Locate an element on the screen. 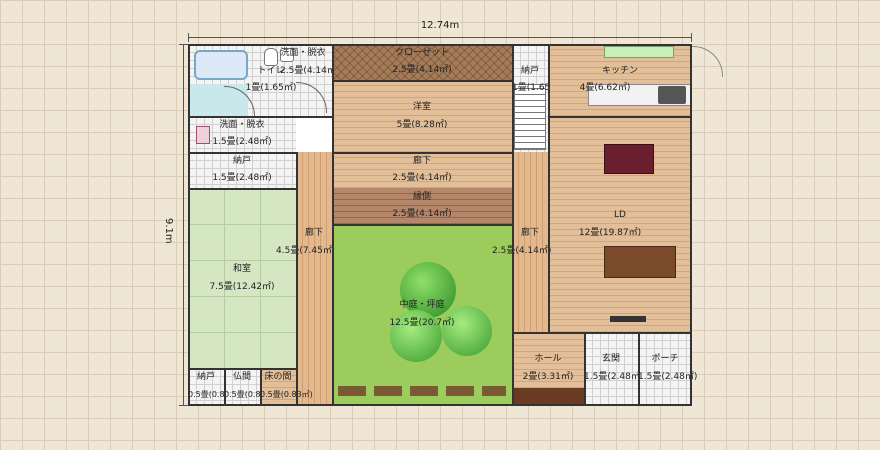 The height and width of the screenshot is (450, 880). height-dimension-line is located at coordinates (183, 225).